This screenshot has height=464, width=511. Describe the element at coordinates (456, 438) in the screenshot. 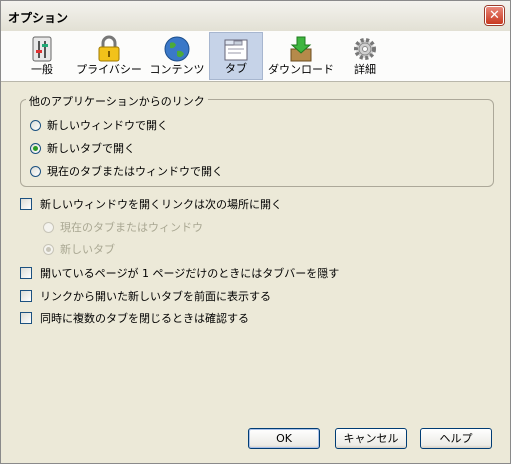

I see `help-button: ヘルプ` at that location.